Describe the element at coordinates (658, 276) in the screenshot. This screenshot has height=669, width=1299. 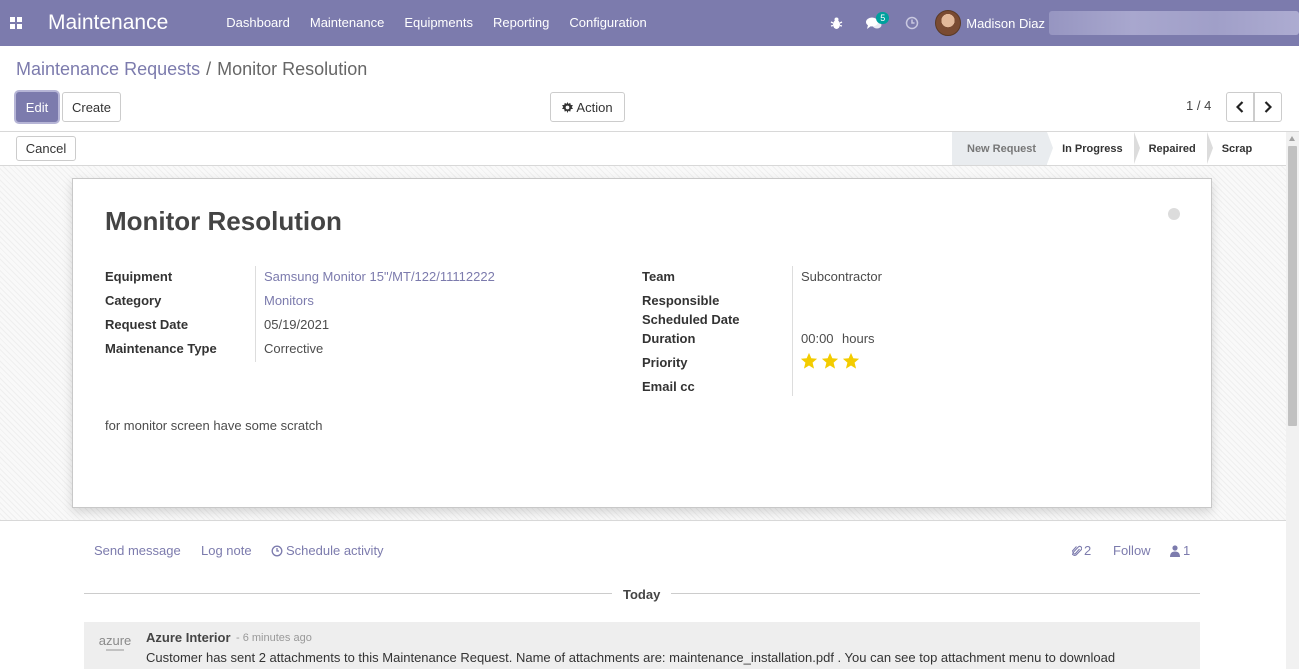
I see `team-label: Team` at that location.